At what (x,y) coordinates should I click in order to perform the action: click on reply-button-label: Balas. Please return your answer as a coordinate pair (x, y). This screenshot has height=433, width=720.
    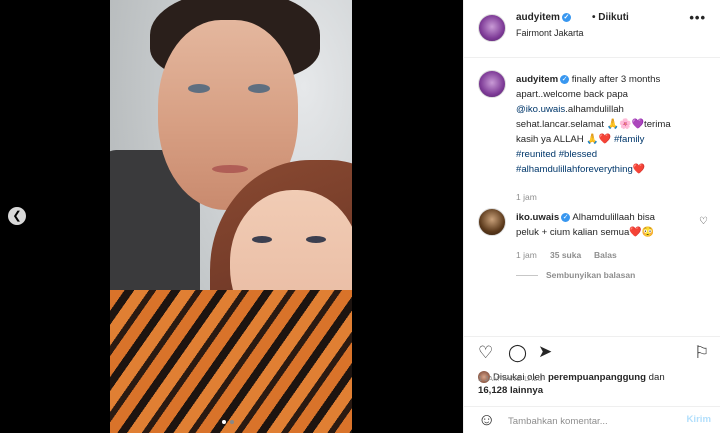
    Looking at the image, I should click on (605, 255).